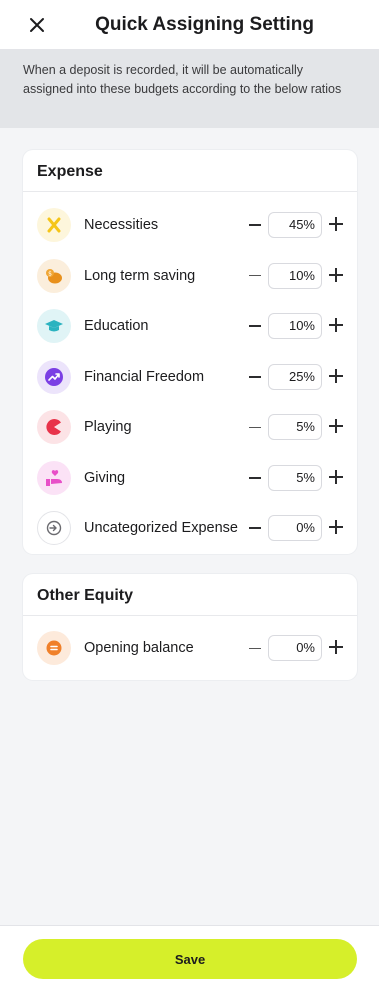 Image resolution: width=379 pixels, height=994 pixels. I want to click on budget-label: Necessities, so click(121, 225).